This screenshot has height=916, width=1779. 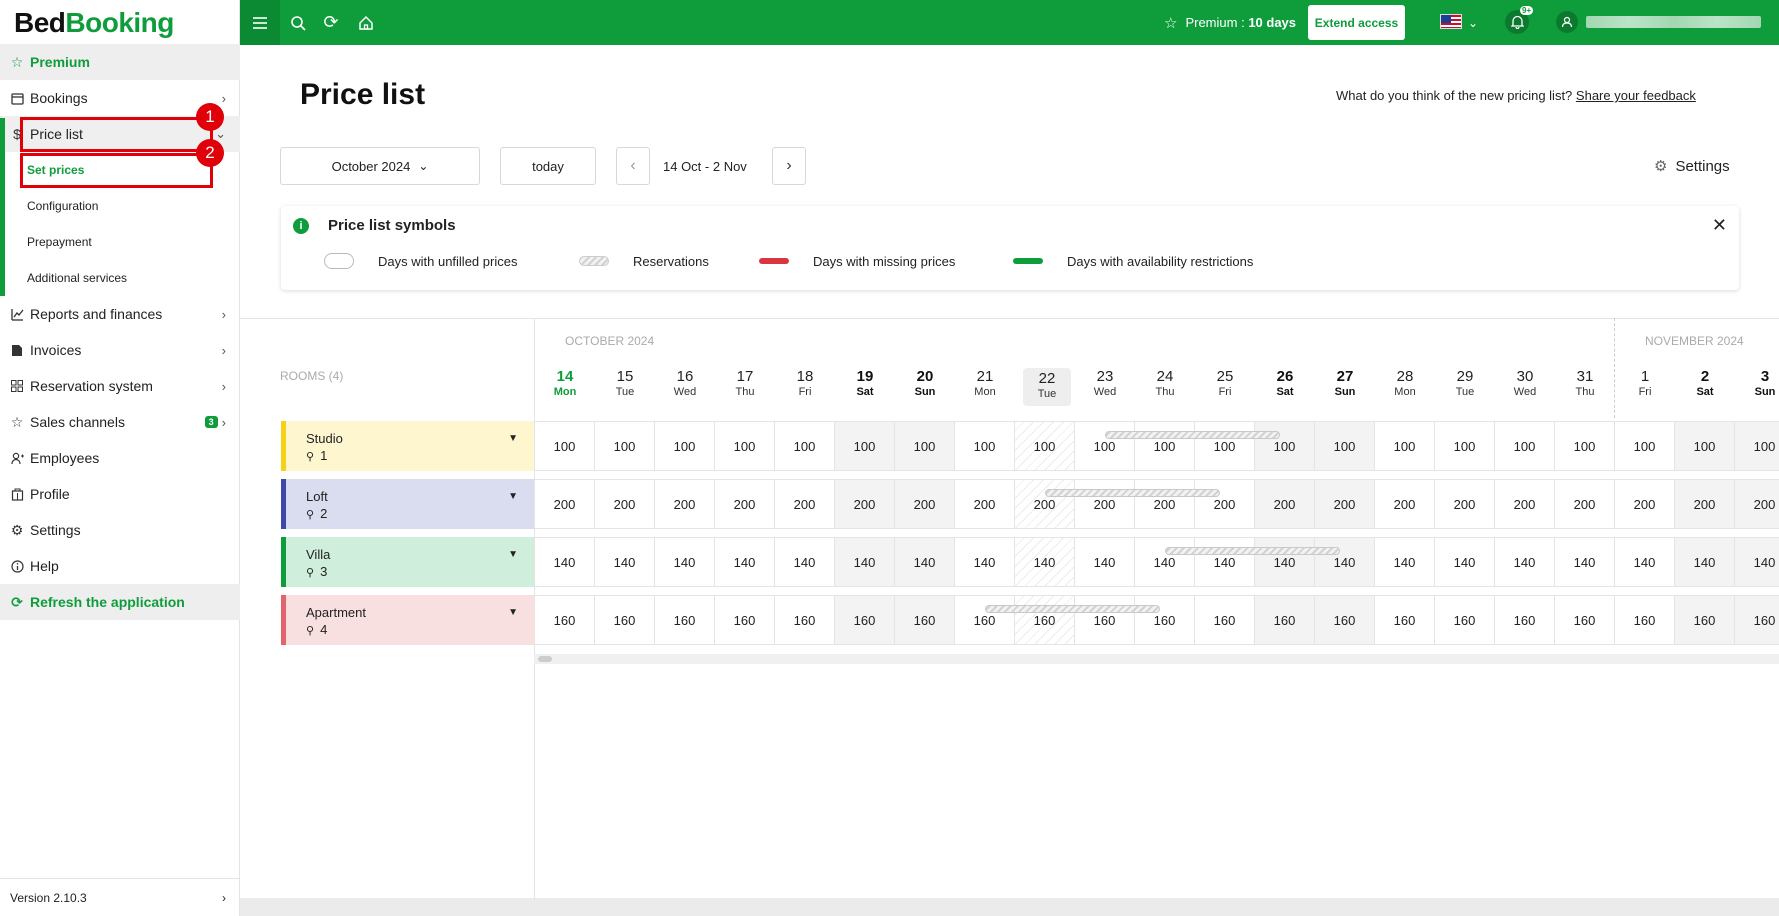 I want to click on day-header: 19 Sat, so click(x=865, y=383).